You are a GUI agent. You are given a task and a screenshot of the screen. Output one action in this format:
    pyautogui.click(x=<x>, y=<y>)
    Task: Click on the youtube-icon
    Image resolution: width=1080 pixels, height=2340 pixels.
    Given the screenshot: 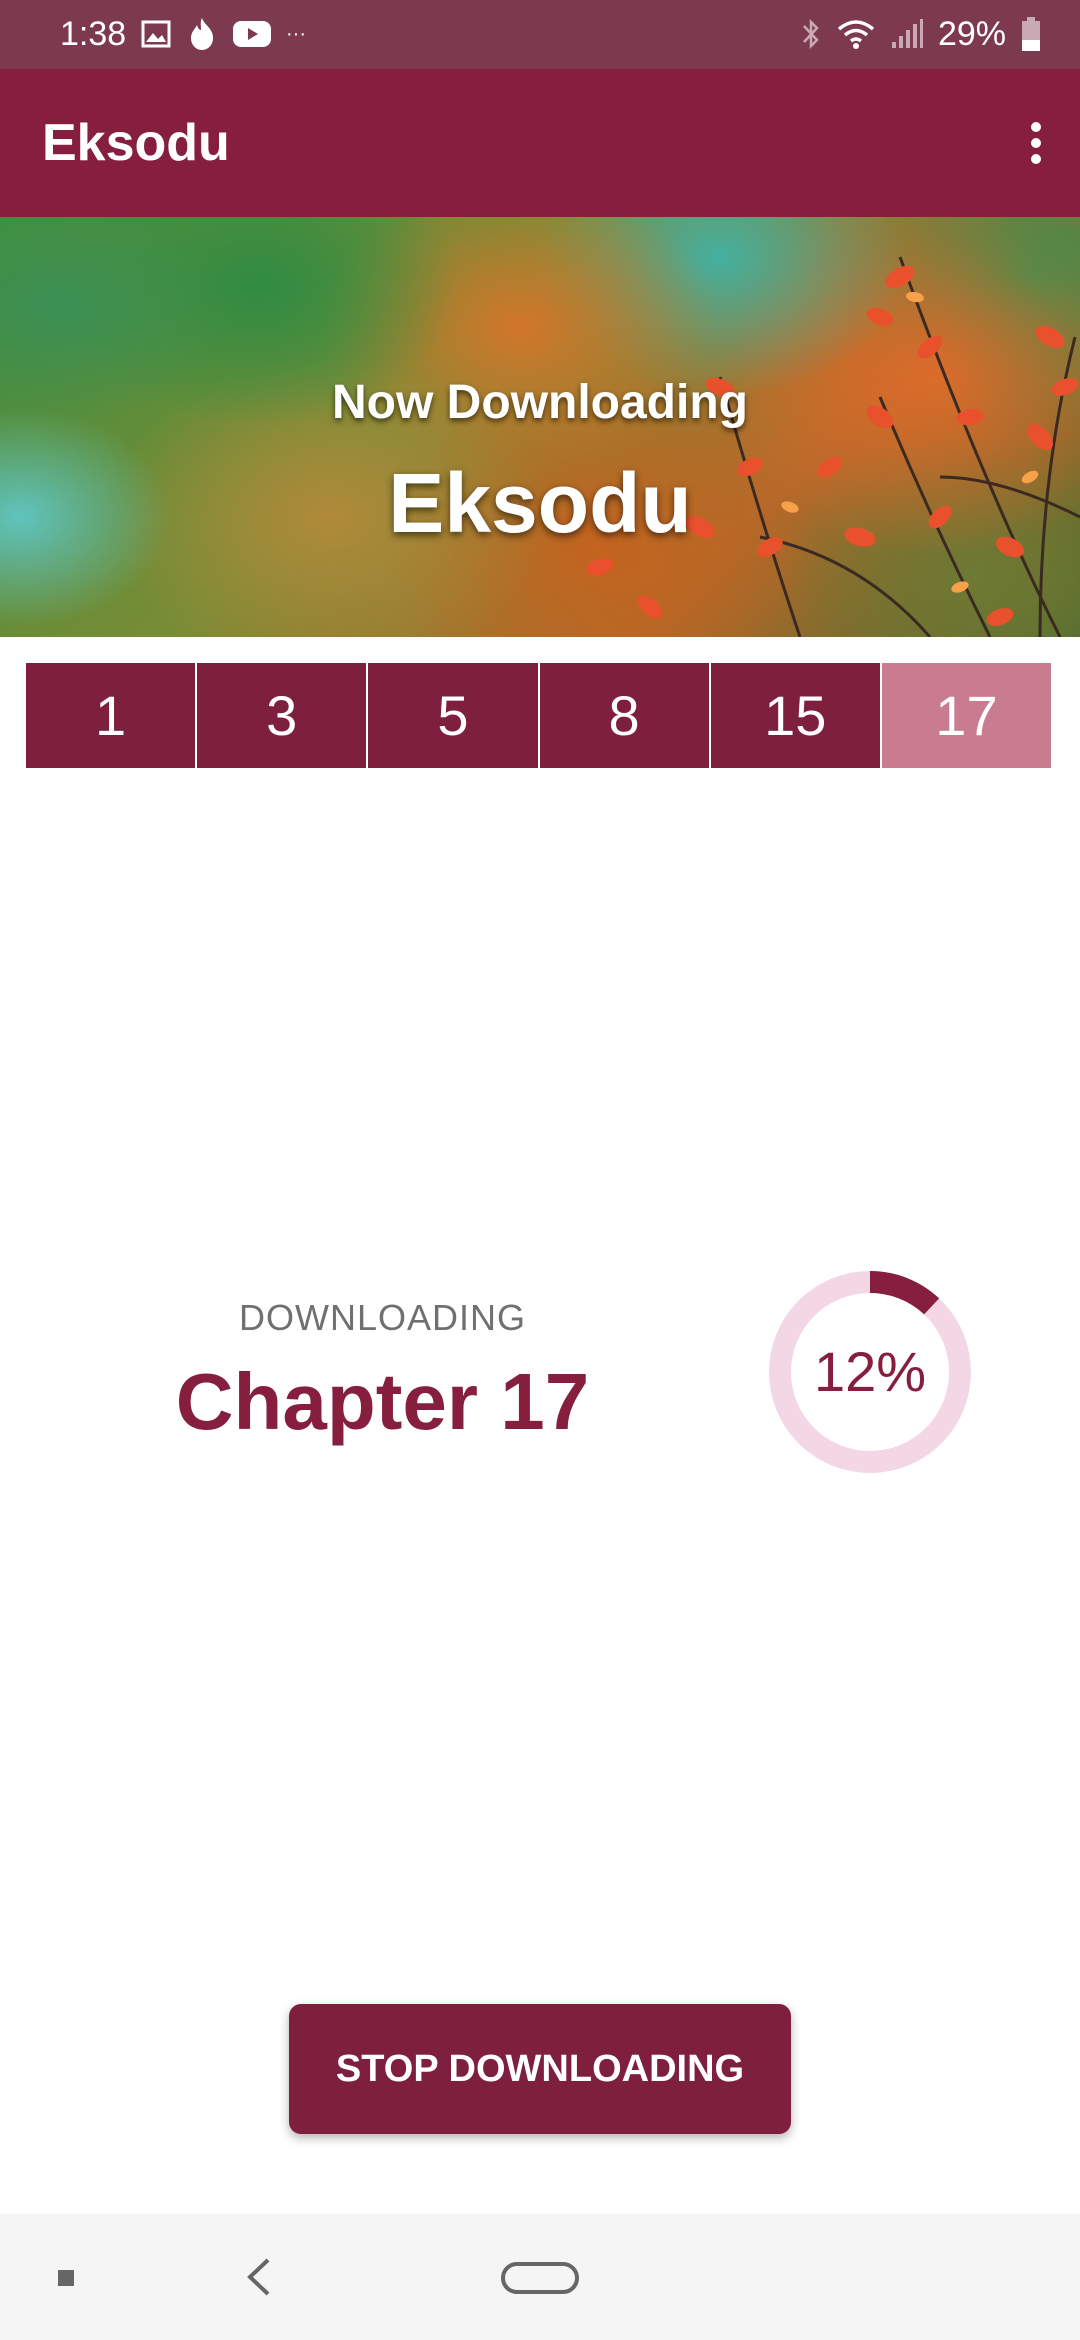 What is the action you would take?
    pyautogui.click(x=252, y=34)
    